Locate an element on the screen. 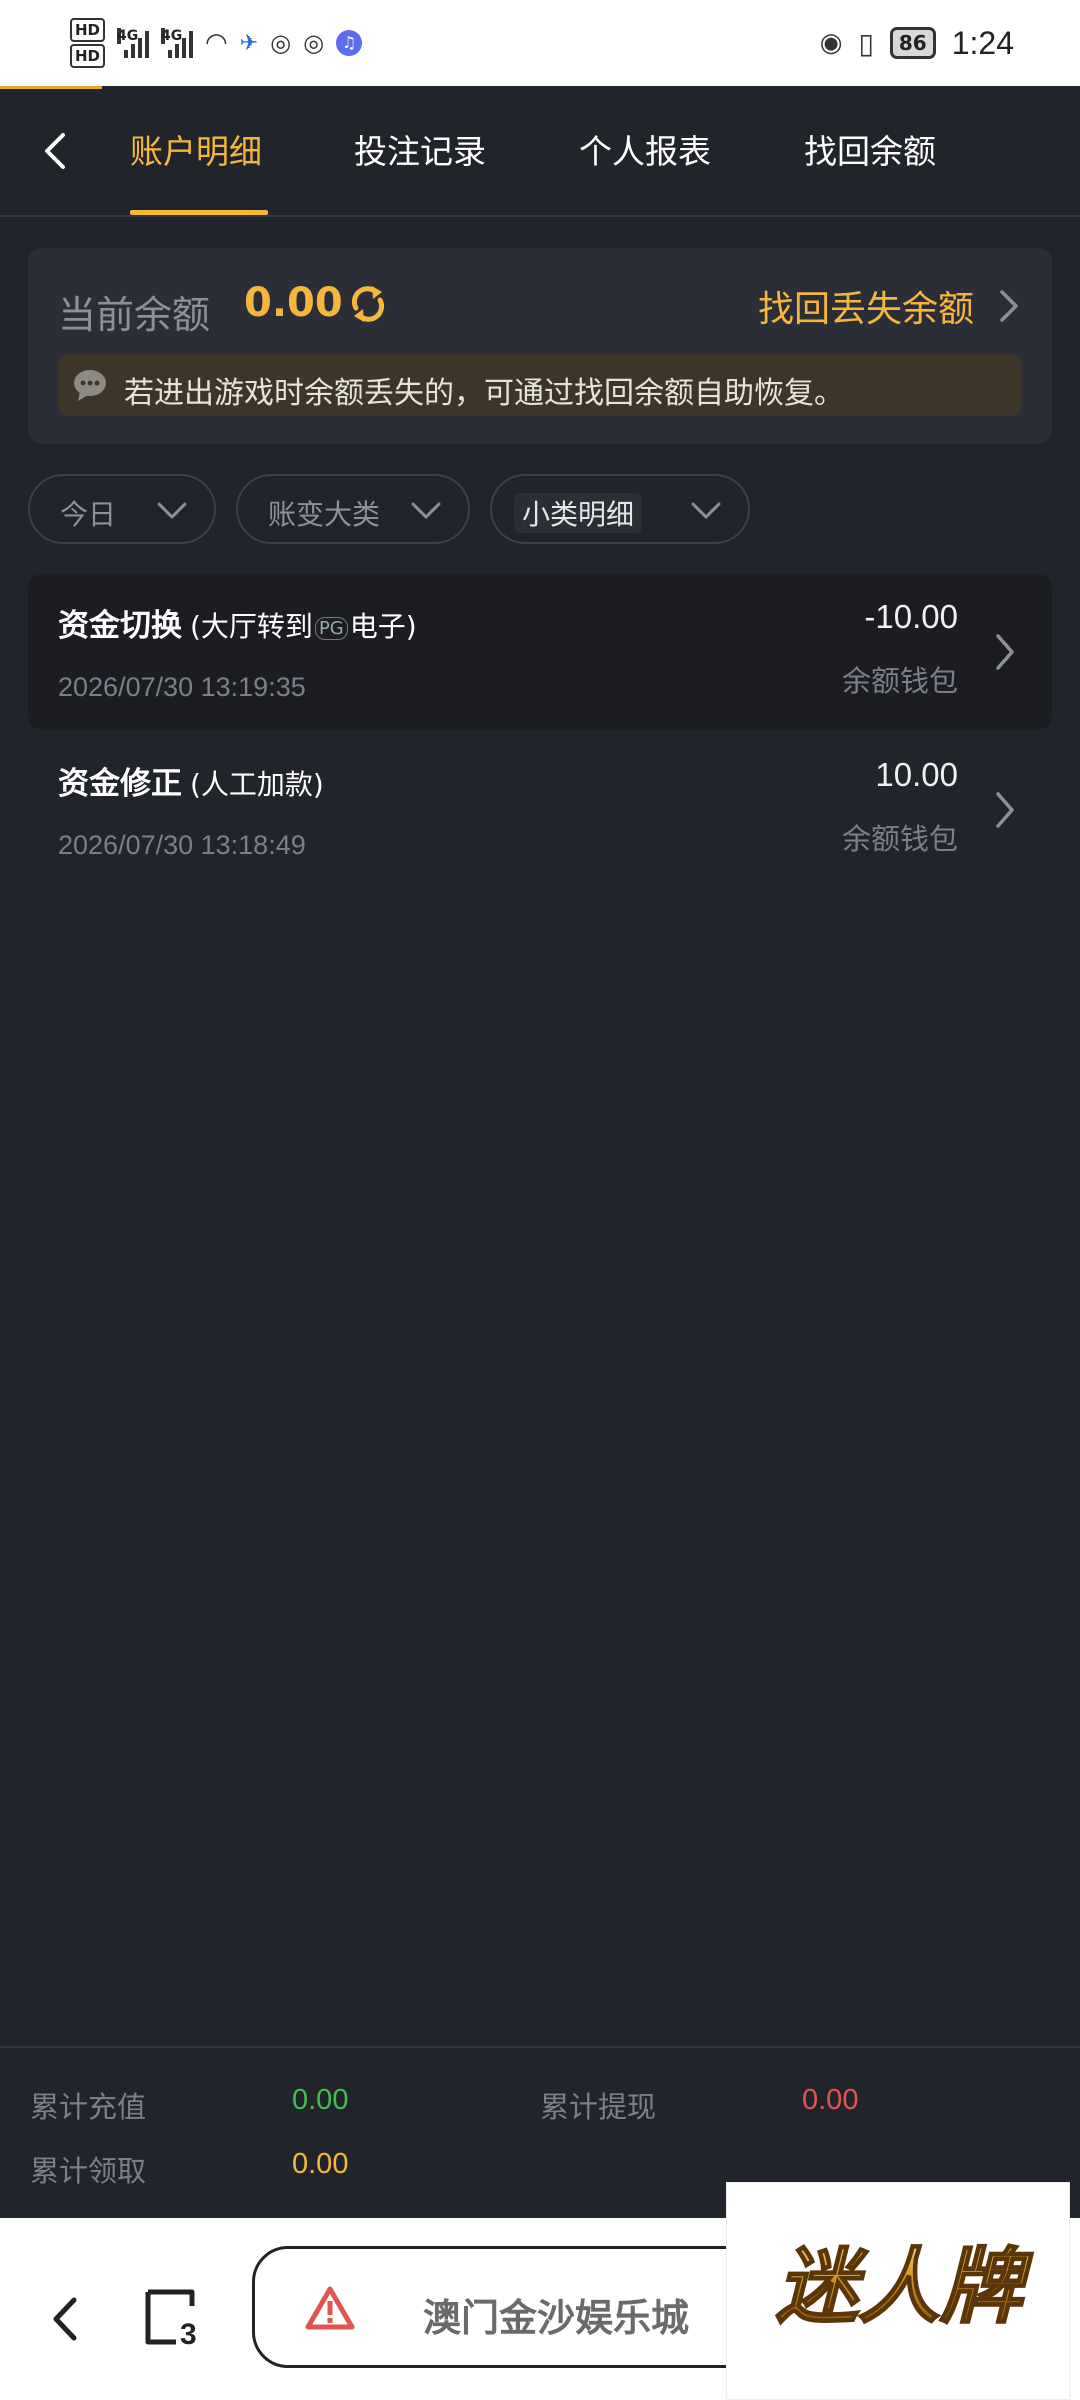 The height and width of the screenshot is (2400, 1080). recover-lost-balance-link: 找回丢失余额 is located at coordinates (866, 306).